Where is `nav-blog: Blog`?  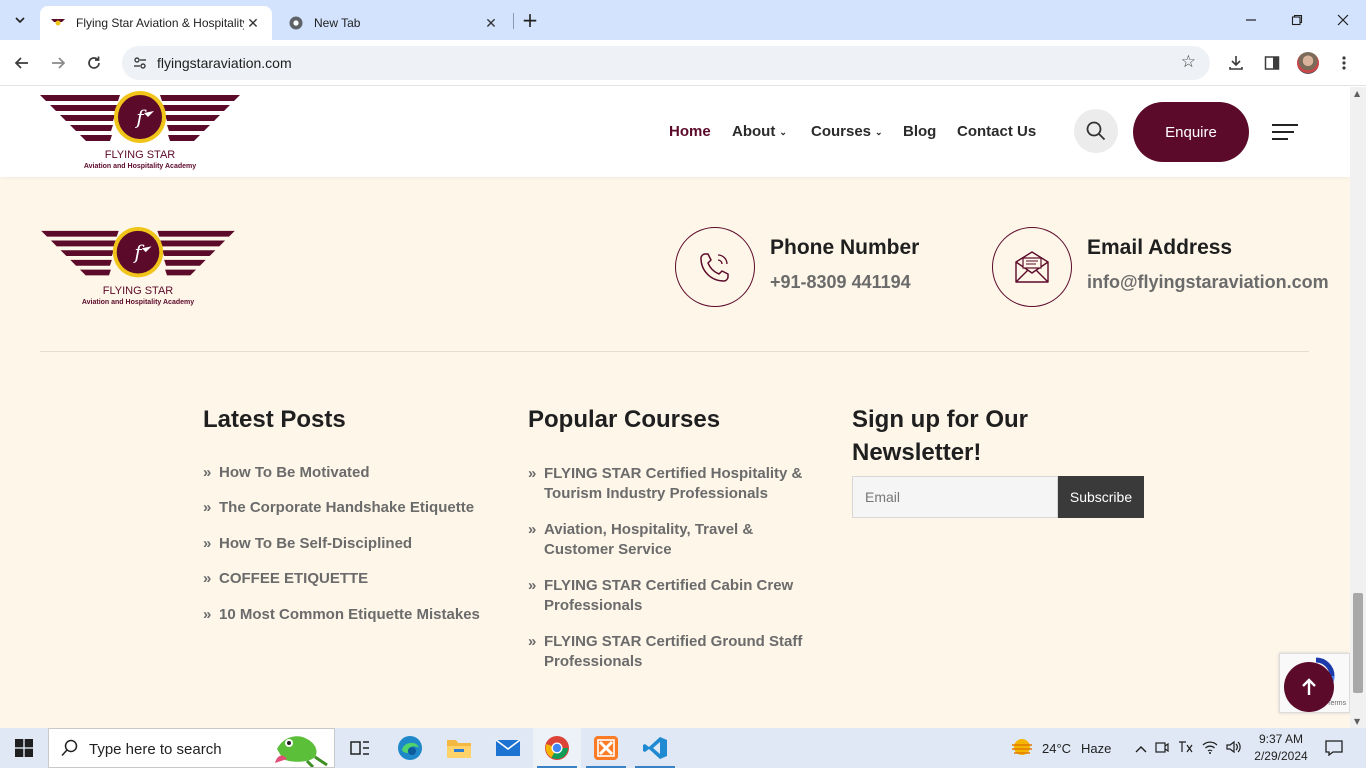
nav-blog: Blog is located at coordinates (919, 131).